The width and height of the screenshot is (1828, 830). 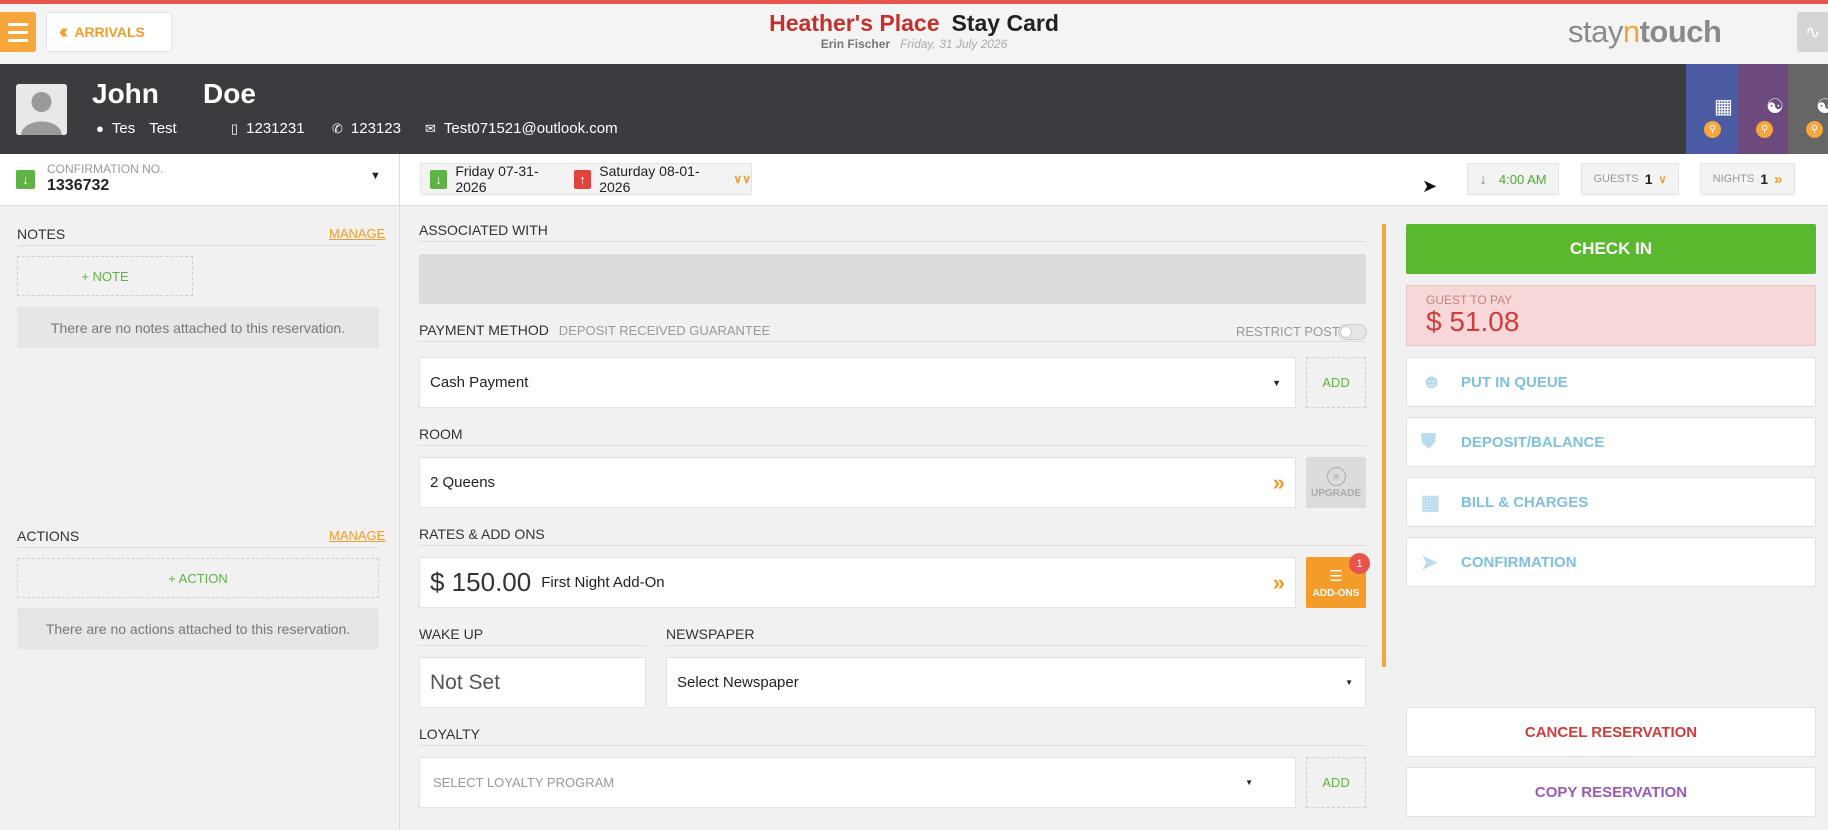 What do you see at coordinates (1473, 321) in the screenshot?
I see `guest-to-pay-amount: $ 51.08` at bounding box center [1473, 321].